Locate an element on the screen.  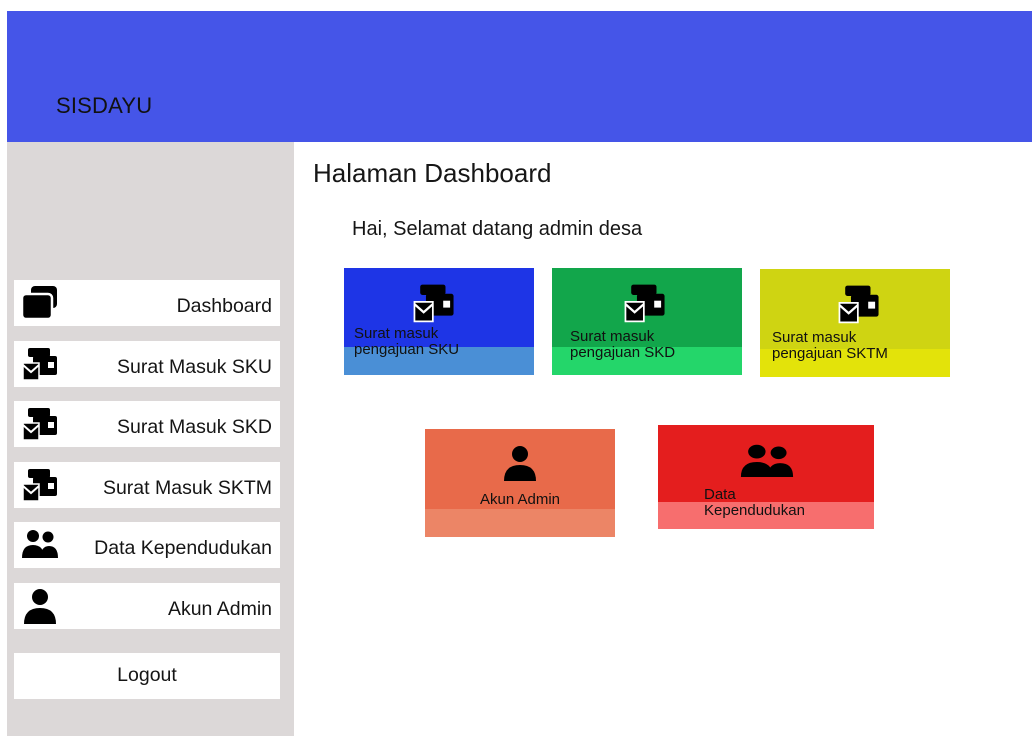
card-label-line2: pengajuan SKU is located at coordinates (407, 349).